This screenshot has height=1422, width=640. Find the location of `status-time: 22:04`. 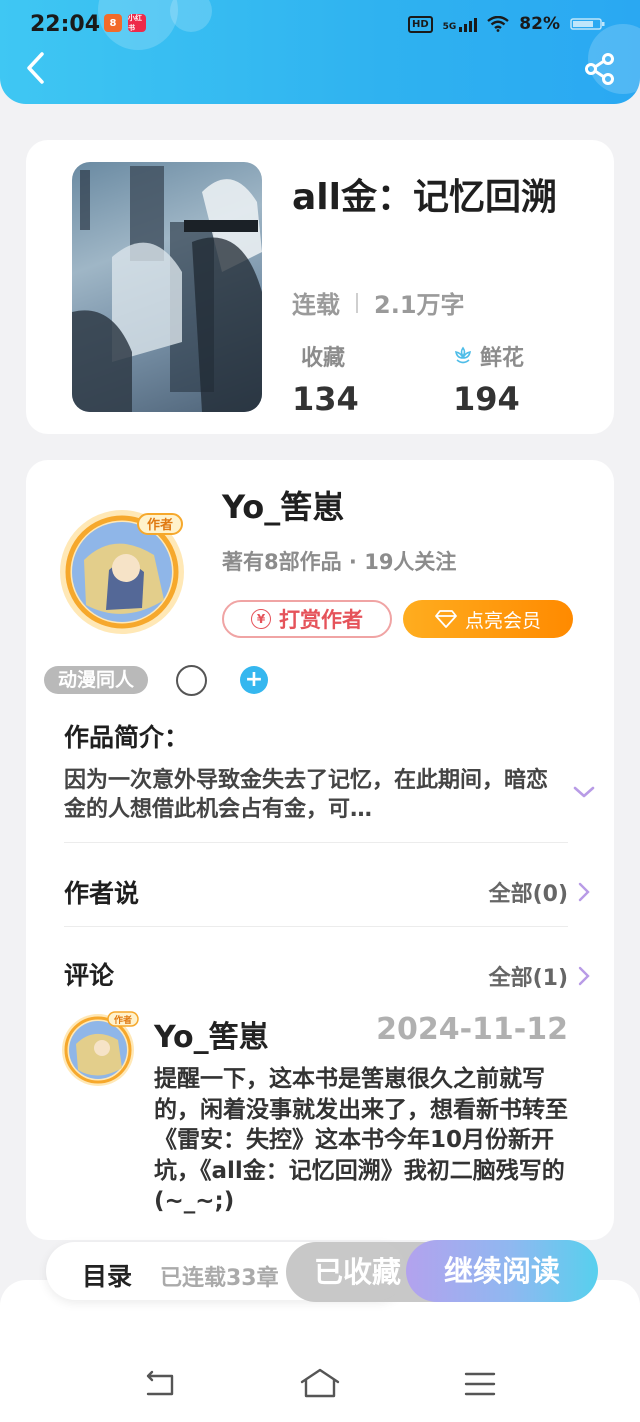

status-time: 22:04 is located at coordinates (65, 24).